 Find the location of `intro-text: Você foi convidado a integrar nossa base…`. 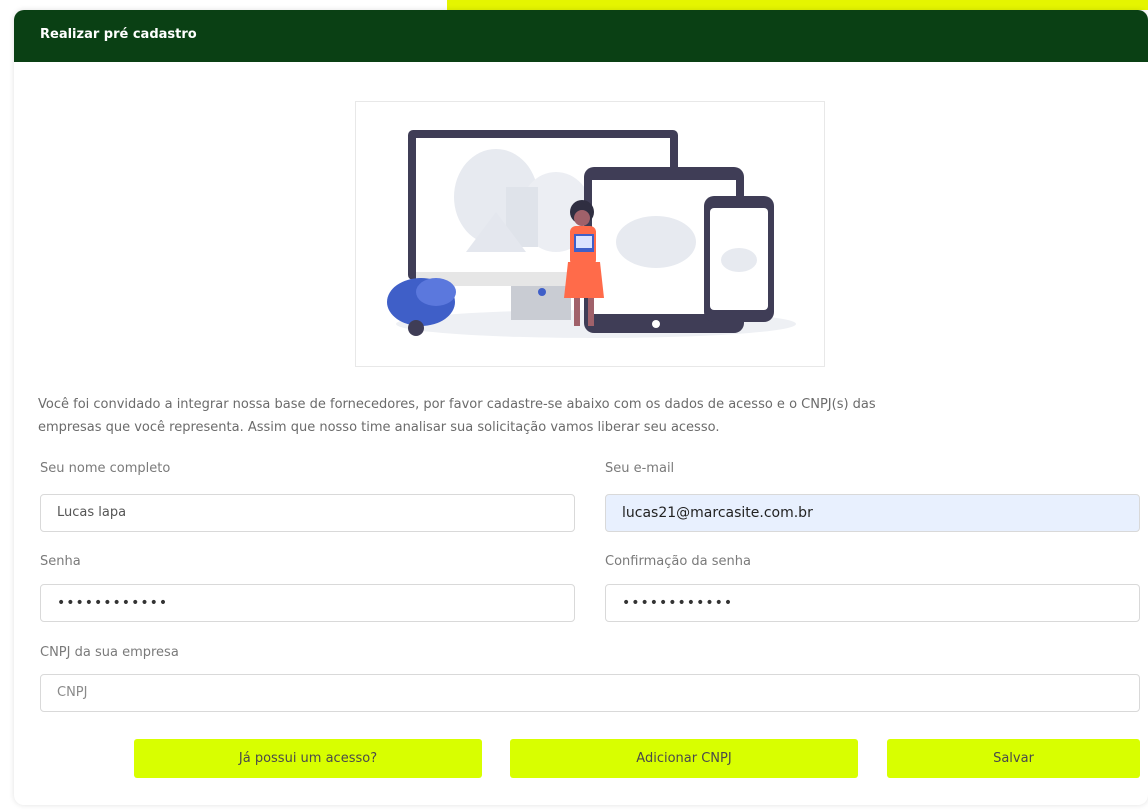

intro-text: Você foi convidado a integrar nossa base… is located at coordinates (583, 416).